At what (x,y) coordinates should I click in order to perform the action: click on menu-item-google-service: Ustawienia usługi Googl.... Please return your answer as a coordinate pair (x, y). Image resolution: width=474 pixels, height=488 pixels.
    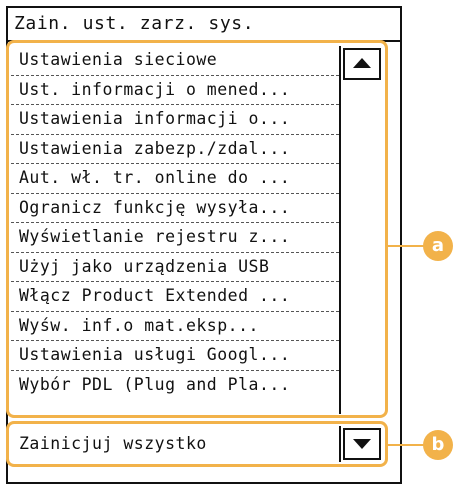
    Looking at the image, I should click on (175, 356).